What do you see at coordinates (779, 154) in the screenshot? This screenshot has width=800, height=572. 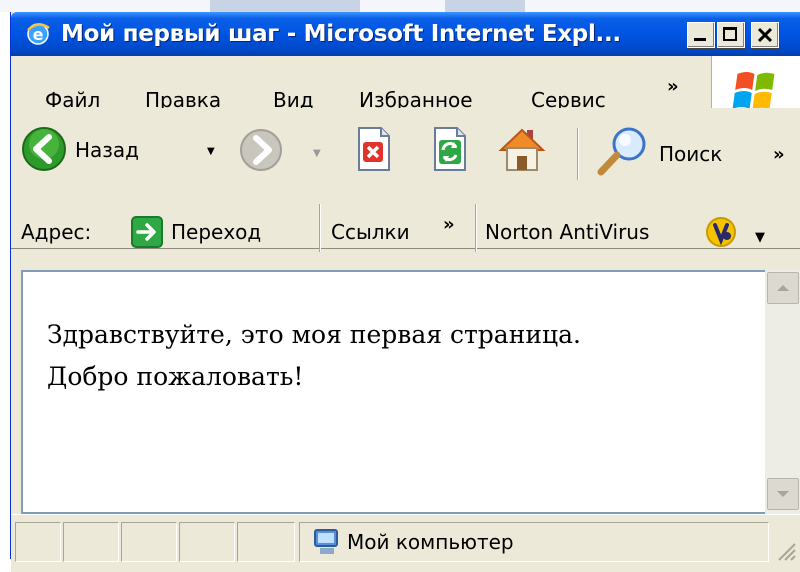 I see `toolbar-overflow-chevron: »` at bounding box center [779, 154].